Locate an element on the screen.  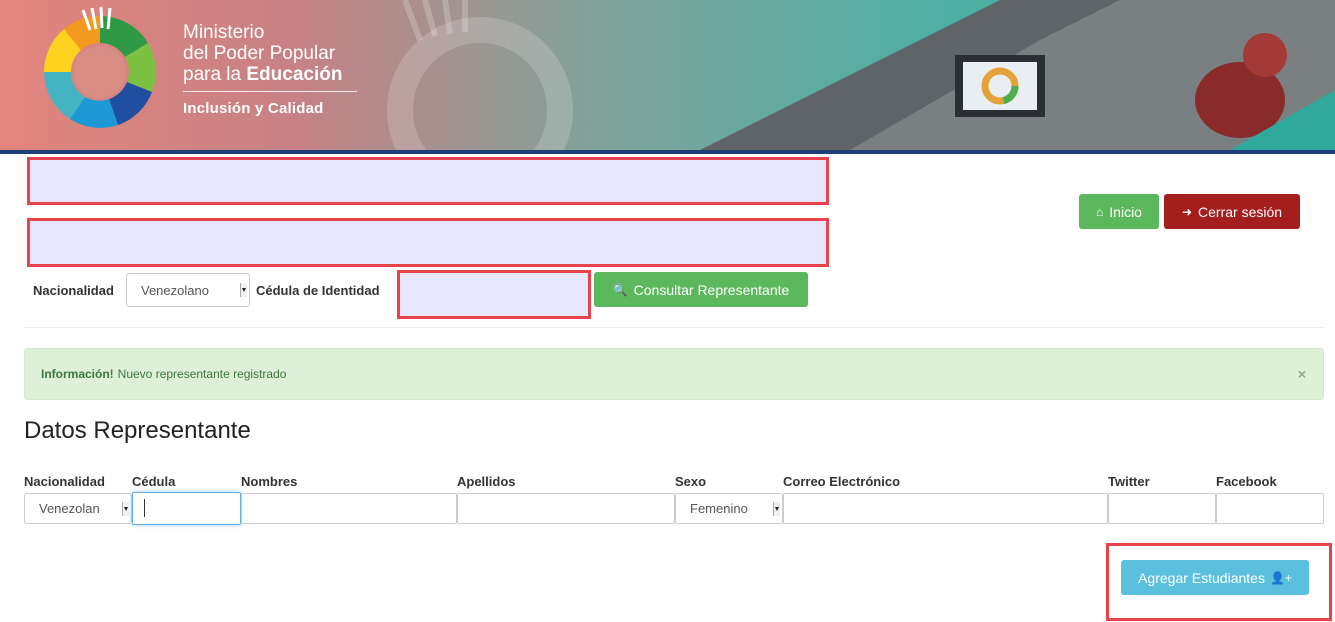
logo-line-2: del Poder Popular is located at coordinates (259, 53).